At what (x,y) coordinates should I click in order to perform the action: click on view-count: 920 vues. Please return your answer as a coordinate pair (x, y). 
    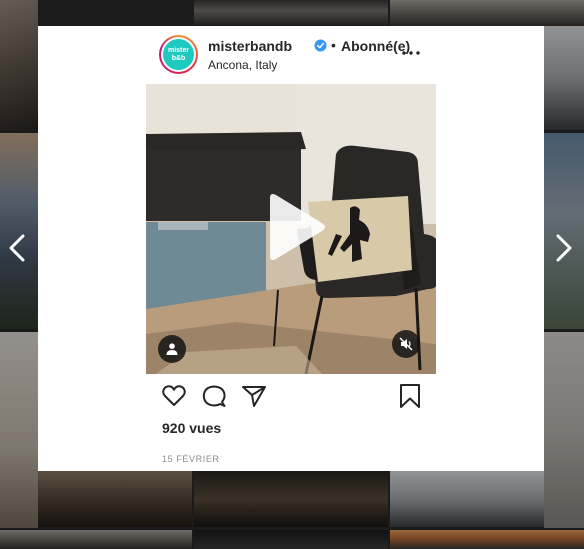
    Looking at the image, I should click on (191, 428).